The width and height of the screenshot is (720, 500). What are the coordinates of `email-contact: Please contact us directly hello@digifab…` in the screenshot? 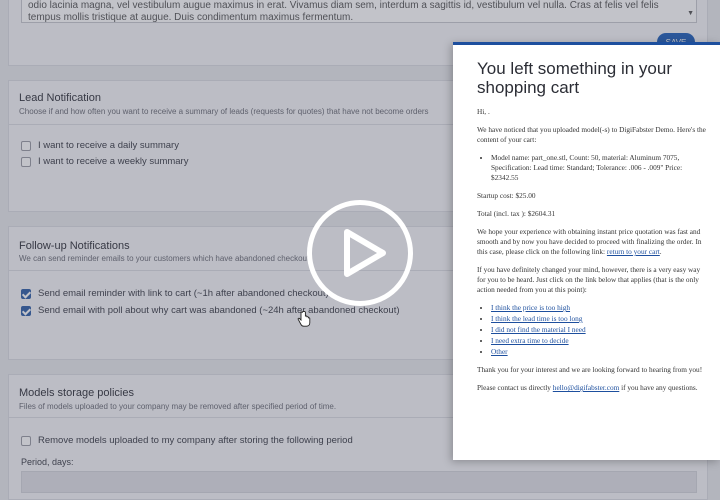 It's located at (592, 388).